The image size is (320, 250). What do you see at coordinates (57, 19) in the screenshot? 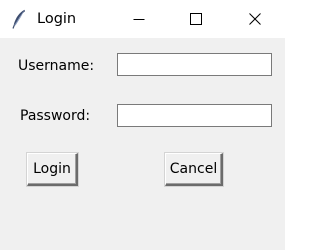
I see `window-title: Login` at bounding box center [57, 19].